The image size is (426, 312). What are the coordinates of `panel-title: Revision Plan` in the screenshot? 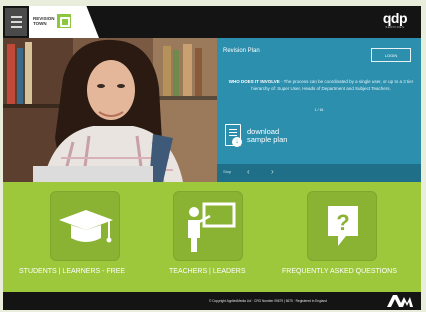 It's located at (241, 51).